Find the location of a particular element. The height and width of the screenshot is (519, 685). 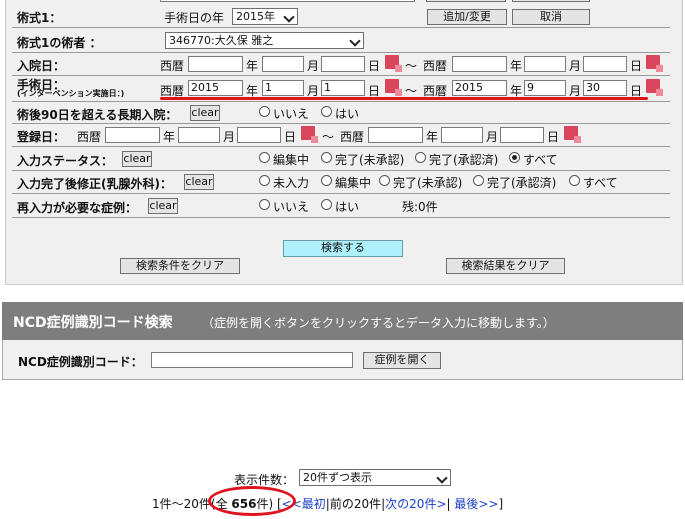

surgery-year-value: 2015年 is located at coordinates (255, 16).